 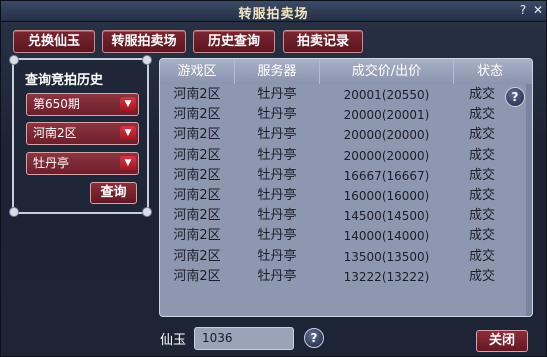 I want to click on server-select-value: 牡丹亭, so click(x=51, y=163).